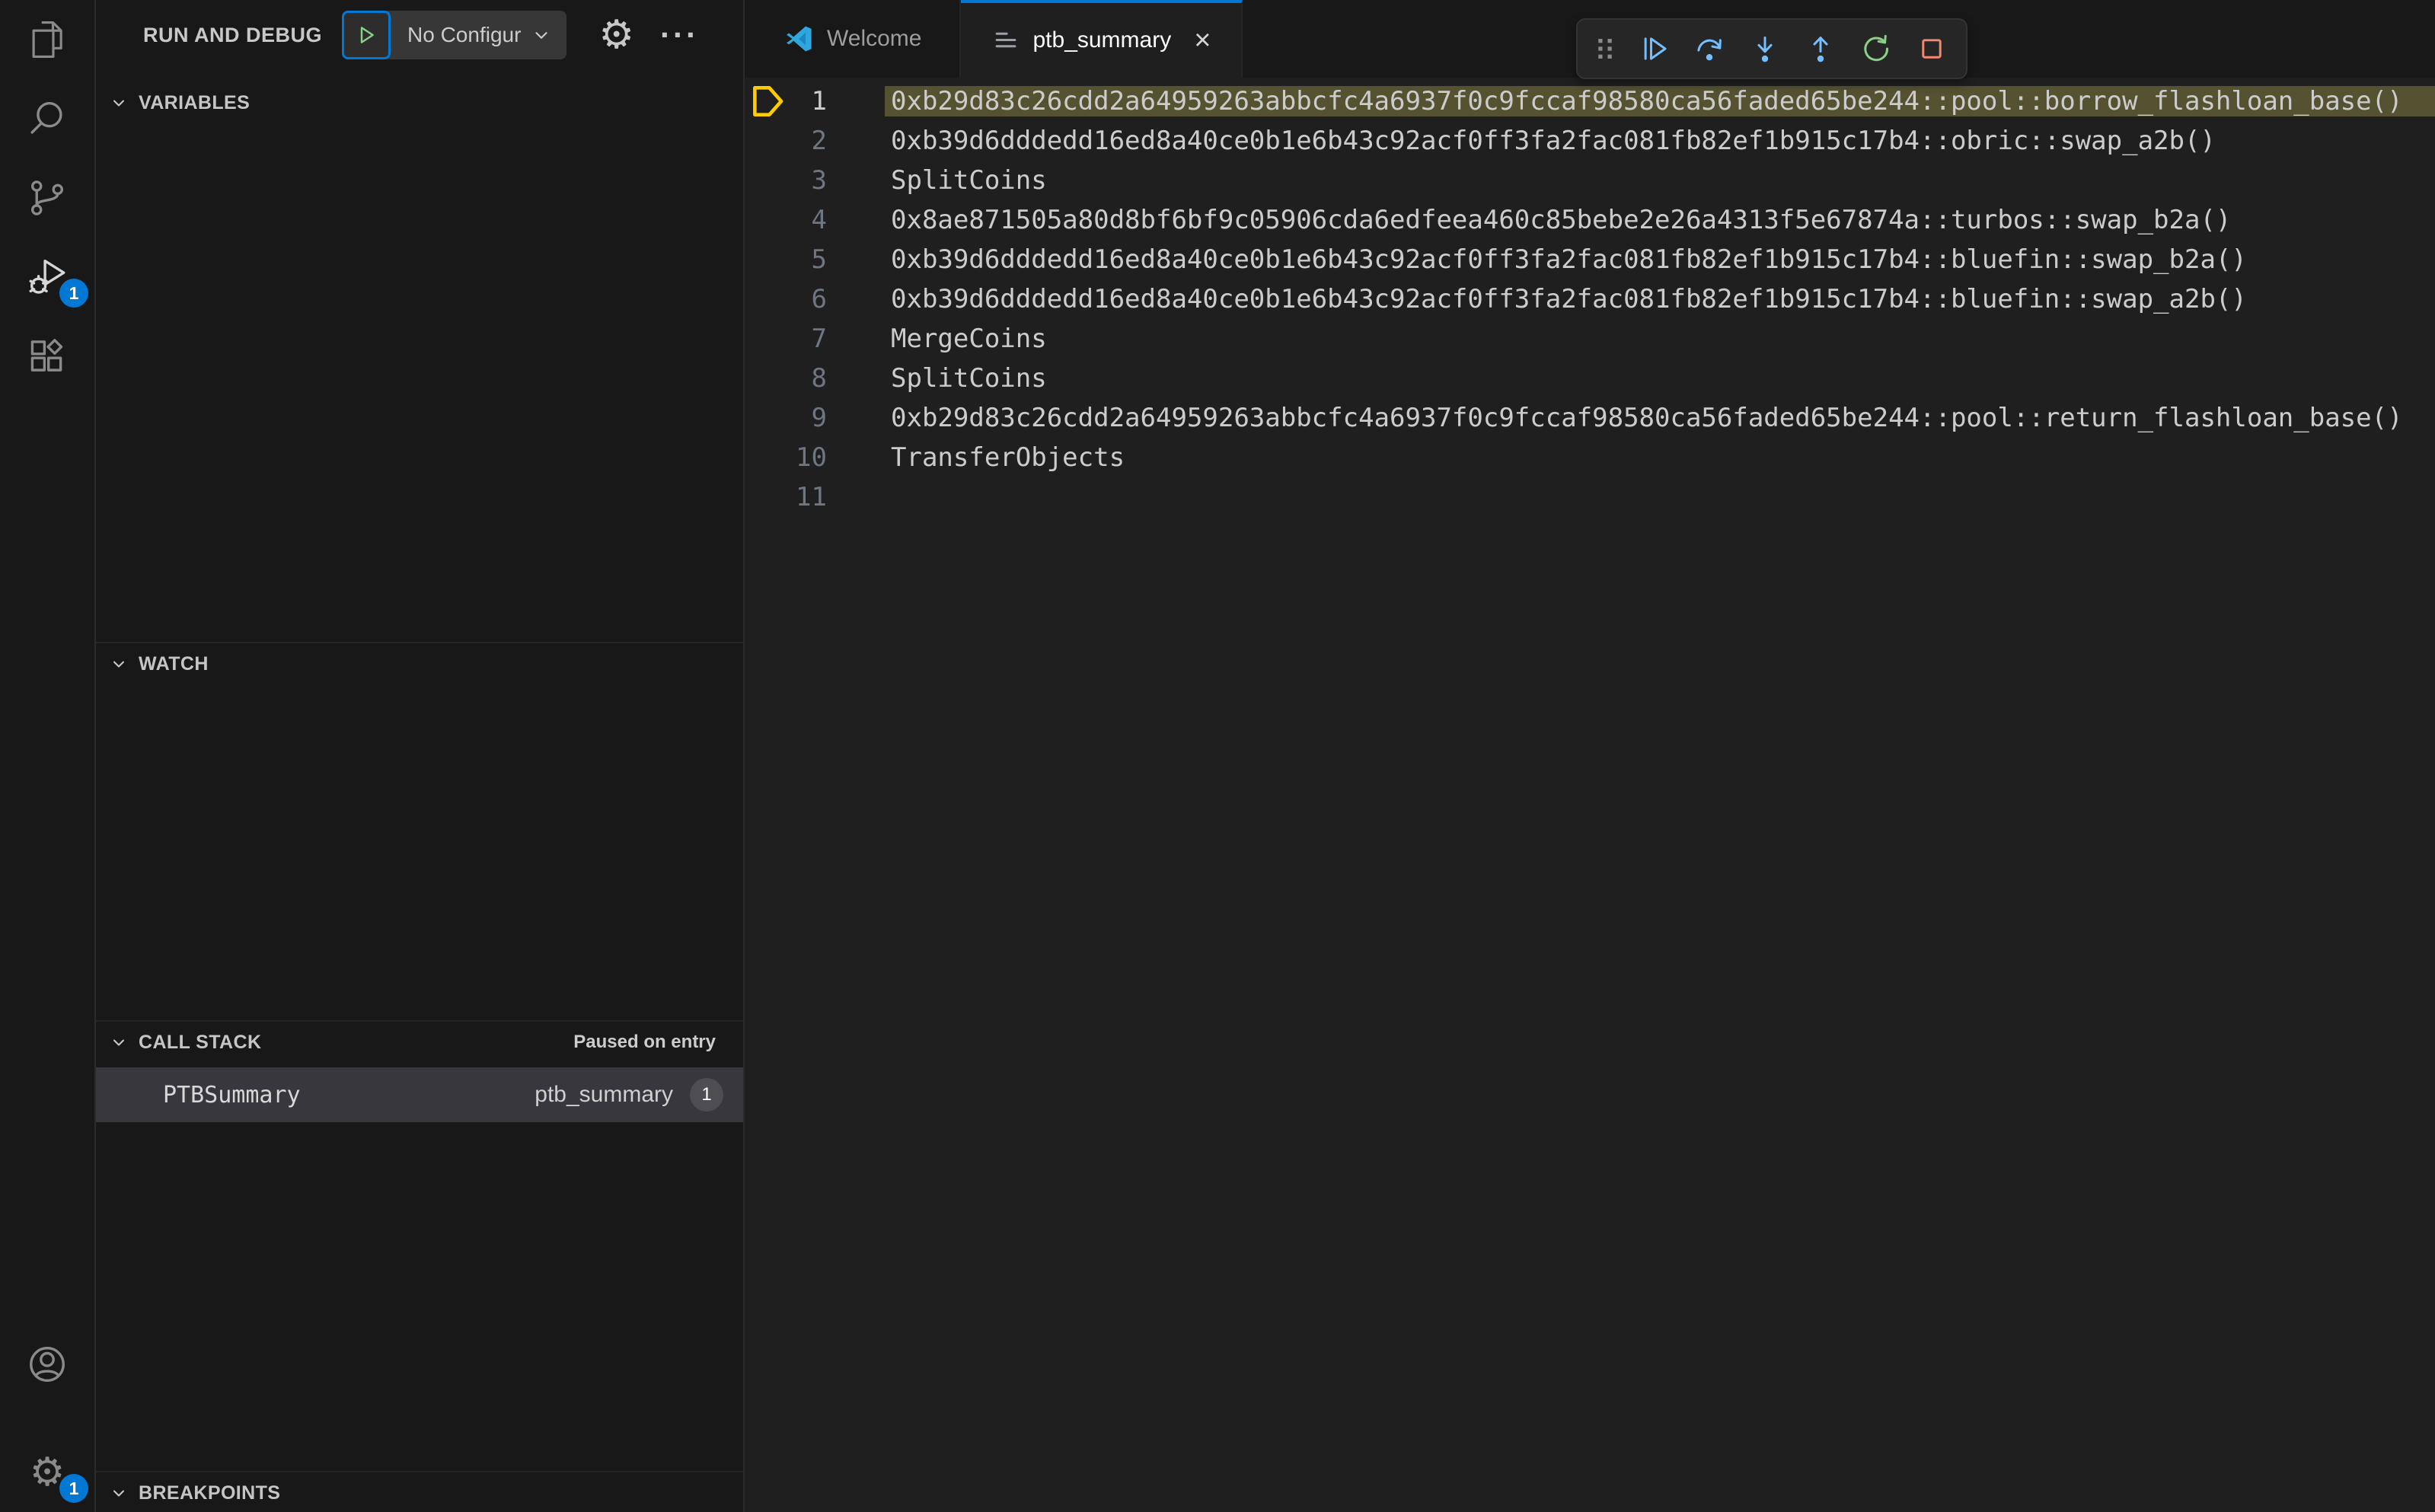 Image resolution: width=2435 pixels, height=1512 pixels. I want to click on play-icon, so click(367, 35).